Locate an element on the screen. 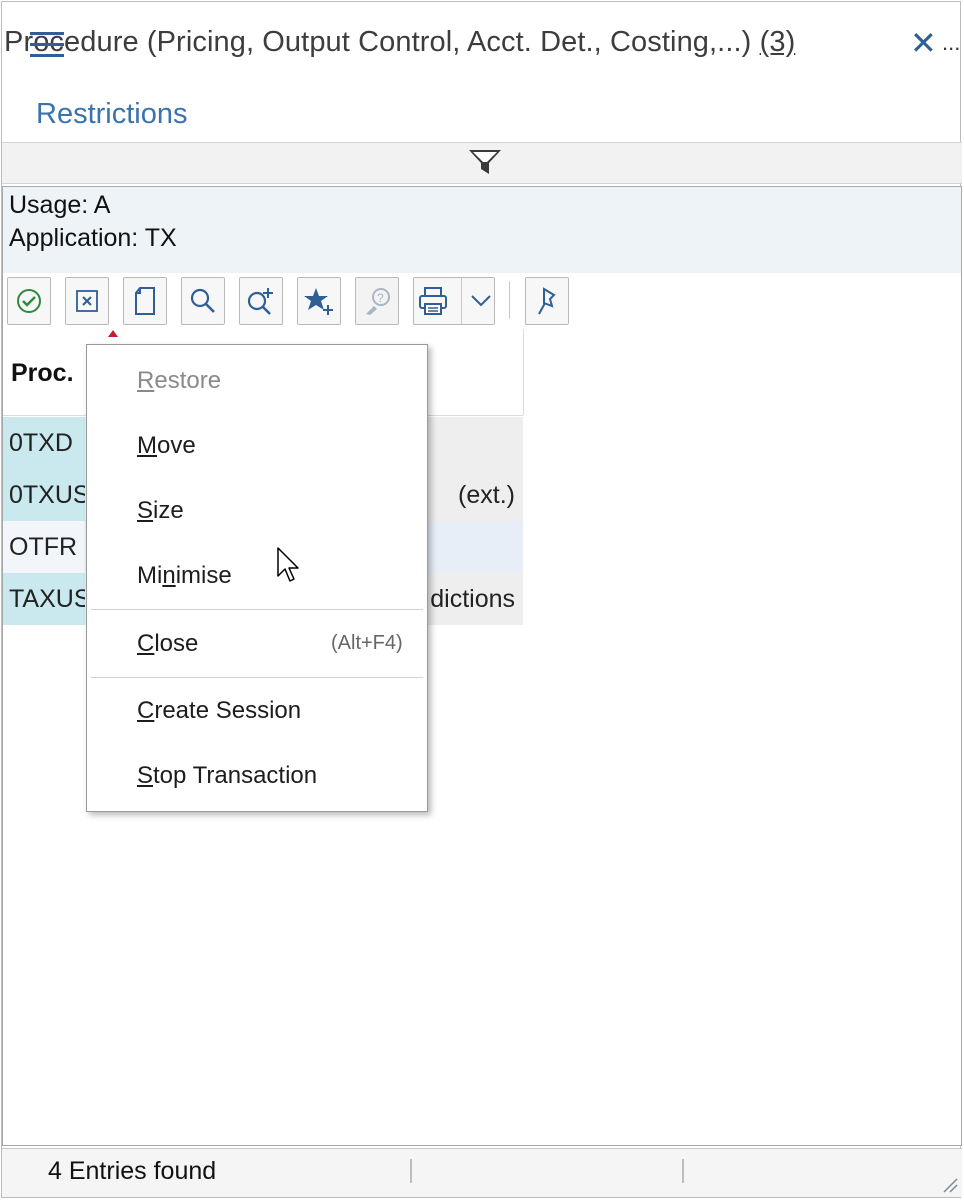  toolbar: ? is located at coordinates (482, 302).